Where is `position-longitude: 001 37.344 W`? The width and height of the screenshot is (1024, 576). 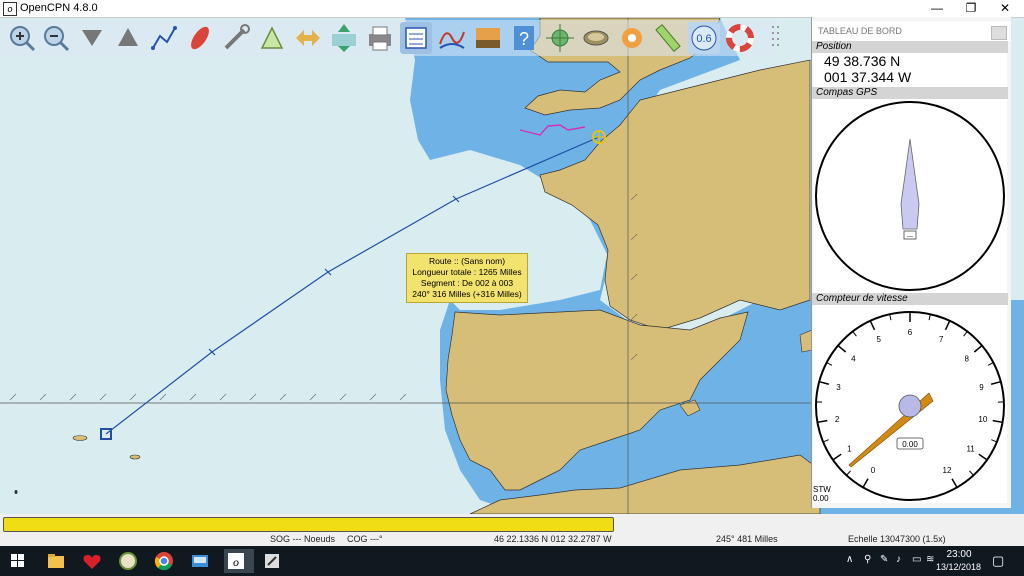
position-longitude: 001 37.344 W is located at coordinates (868, 77).